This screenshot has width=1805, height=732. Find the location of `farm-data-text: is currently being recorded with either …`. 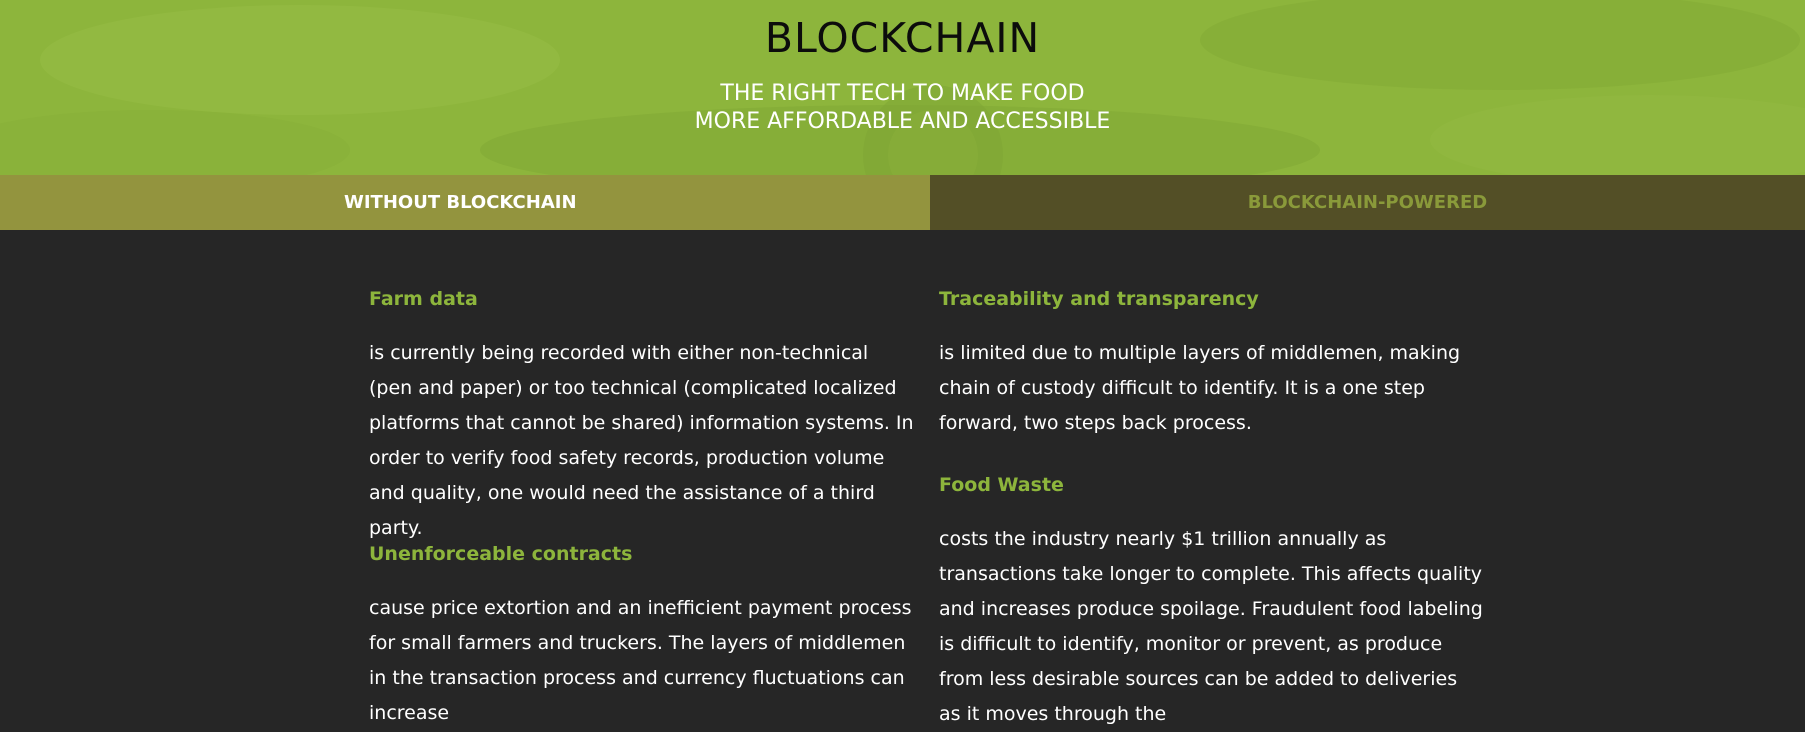

farm-data-text: is currently being recorded with either … is located at coordinates (641, 440).